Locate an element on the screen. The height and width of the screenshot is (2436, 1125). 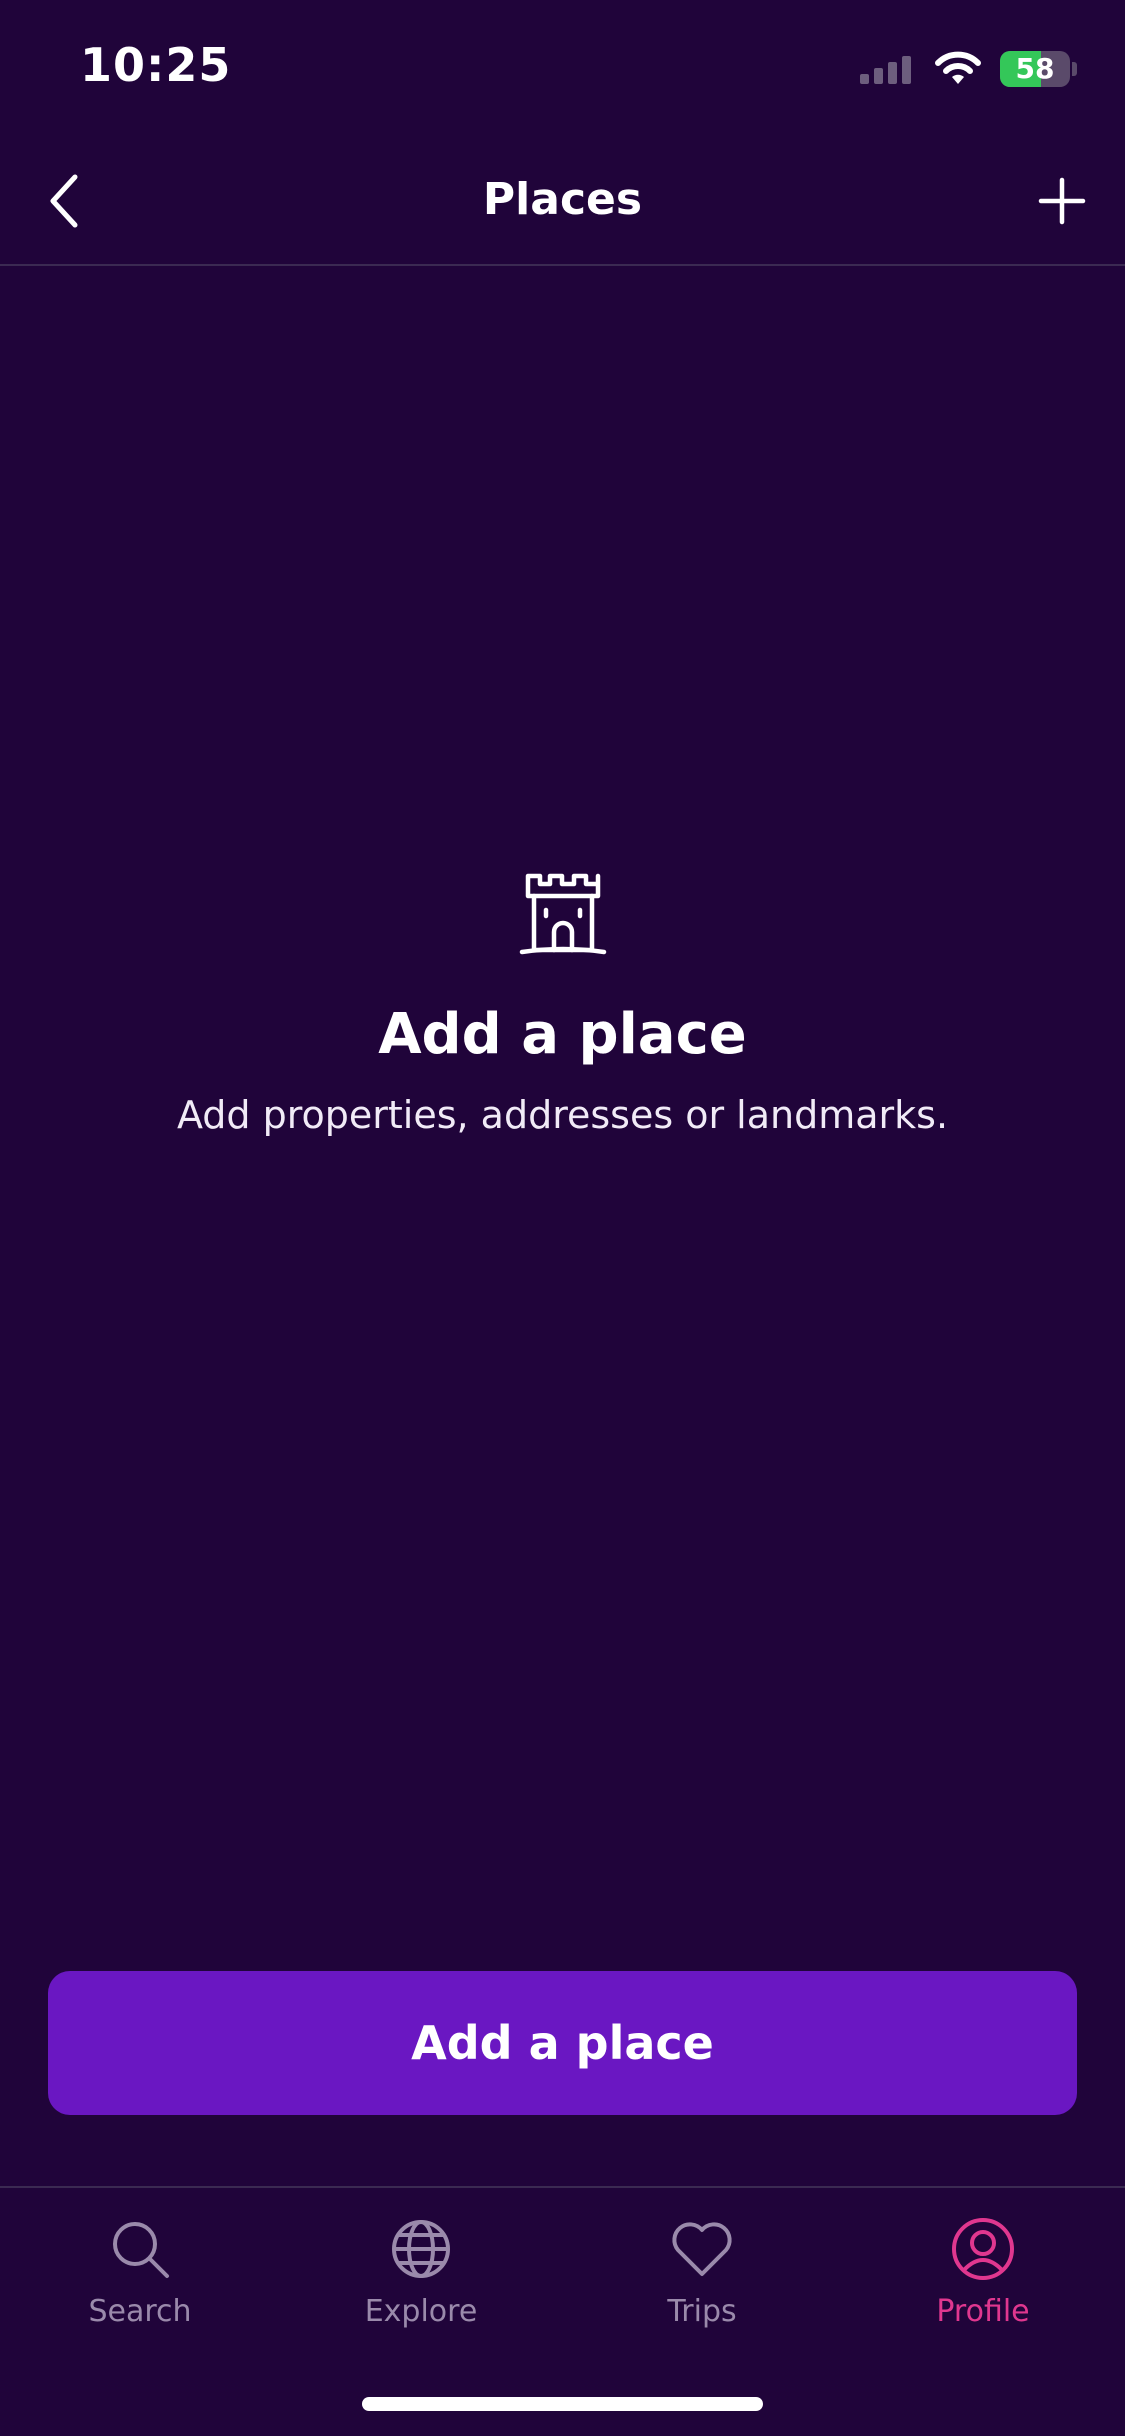
wifi-icon is located at coordinates (958, 67).